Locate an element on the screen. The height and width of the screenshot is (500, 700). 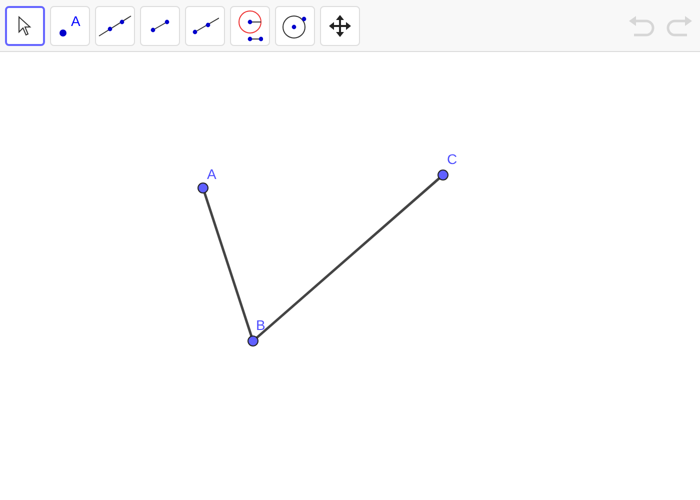
ray-icon is located at coordinates (205, 25).